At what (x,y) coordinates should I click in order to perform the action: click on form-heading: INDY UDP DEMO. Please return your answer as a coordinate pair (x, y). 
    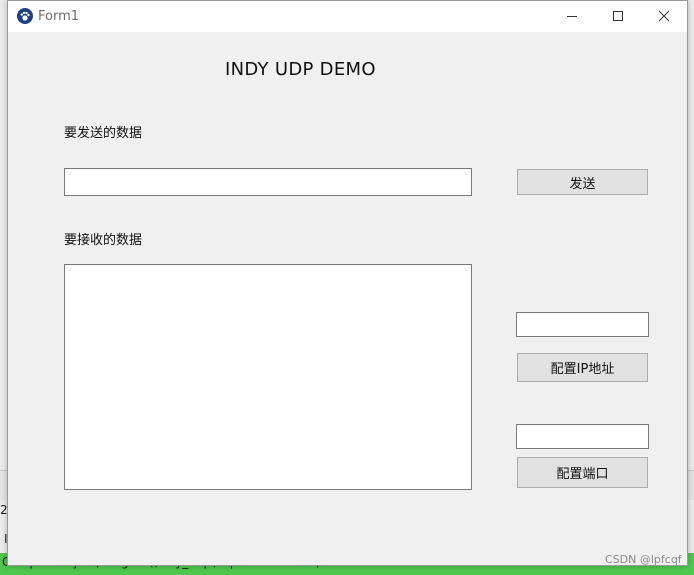
    Looking at the image, I should click on (300, 69).